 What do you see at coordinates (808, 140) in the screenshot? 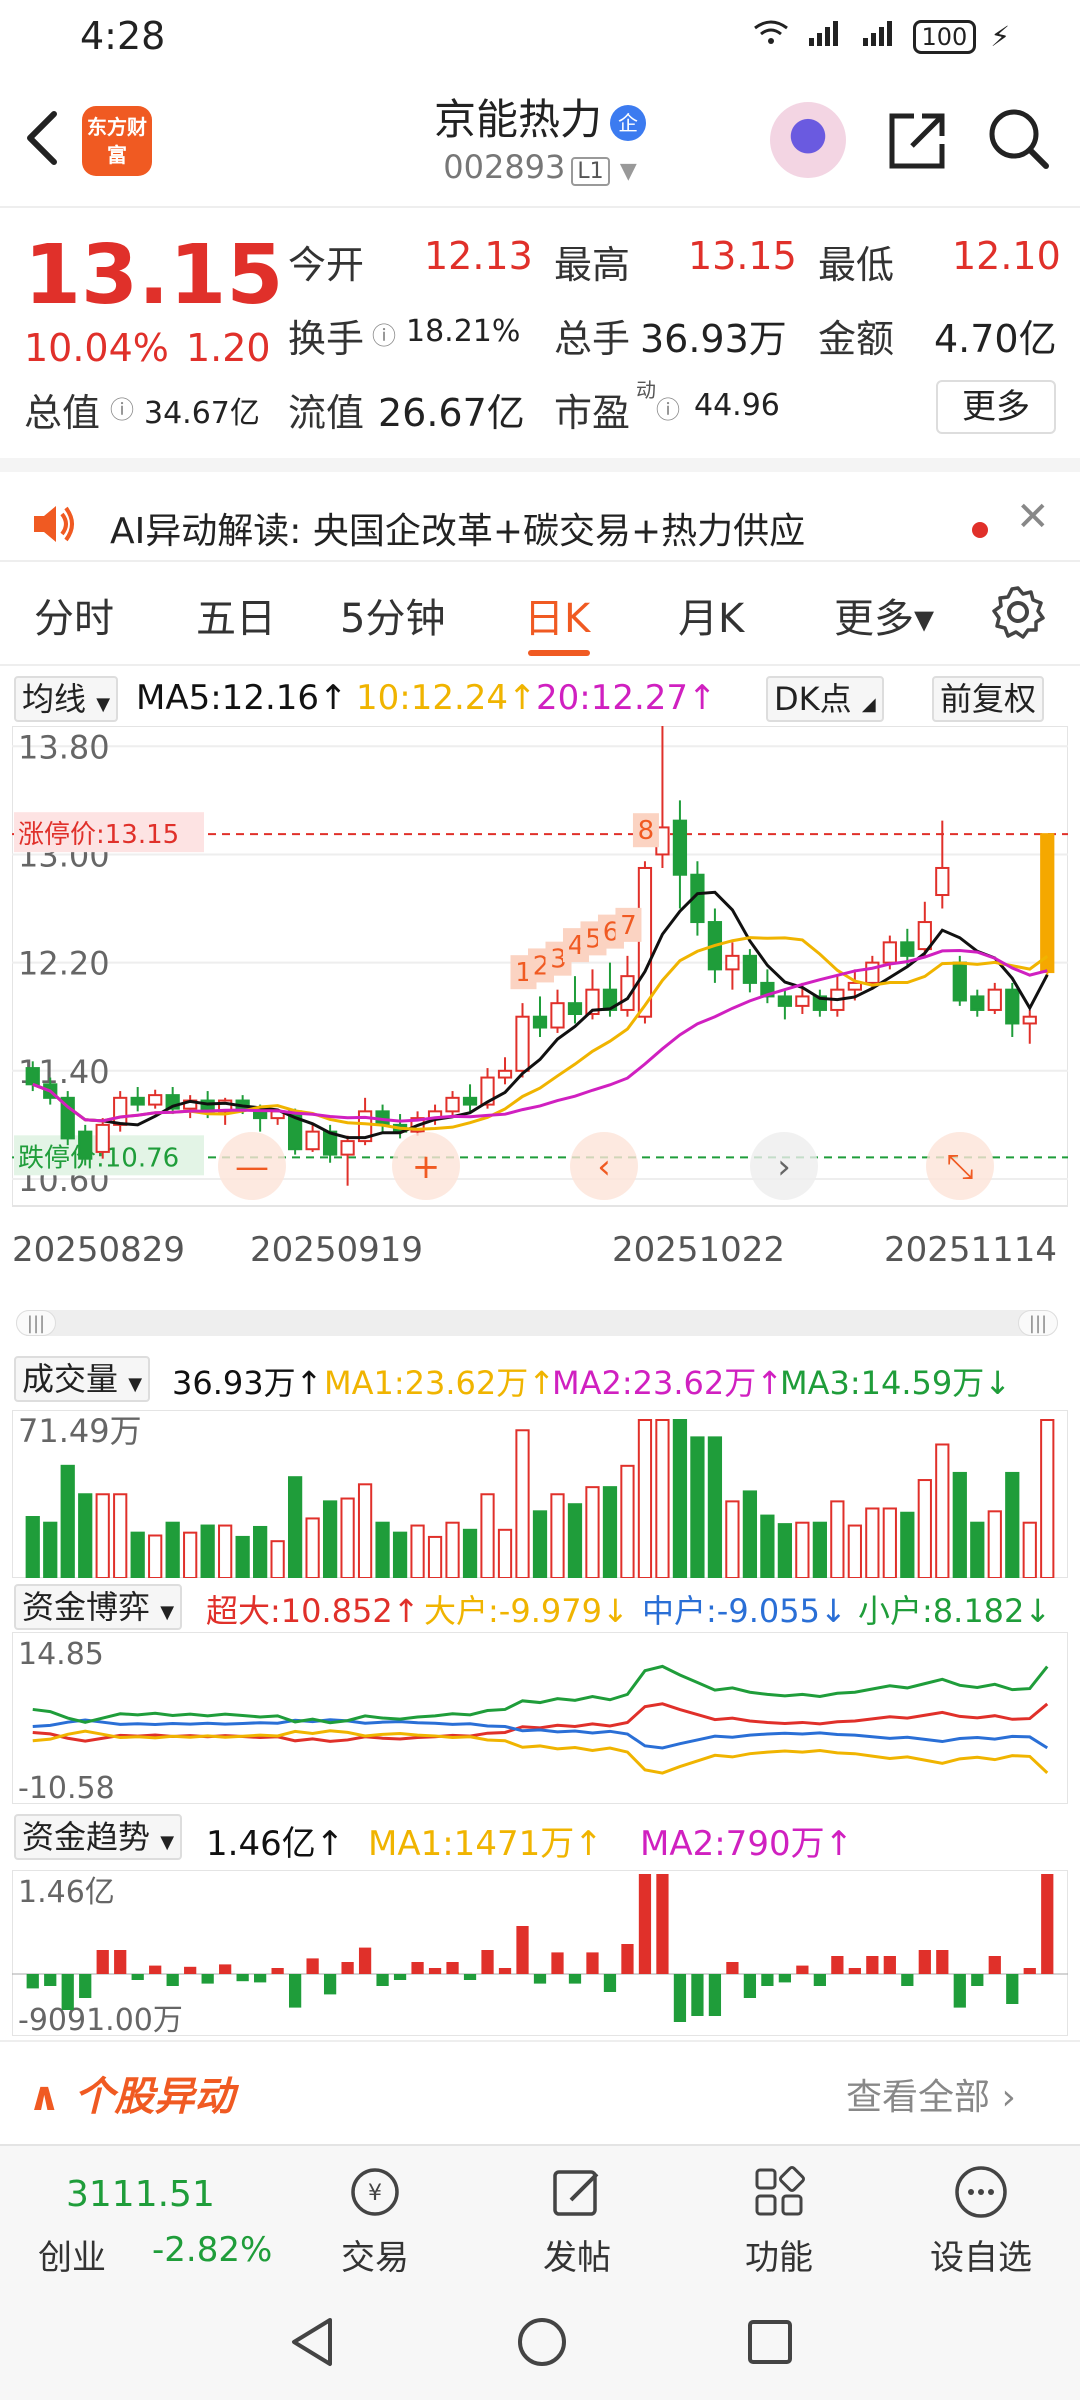
I see `ai-robot-avatar` at bounding box center [808, 140].